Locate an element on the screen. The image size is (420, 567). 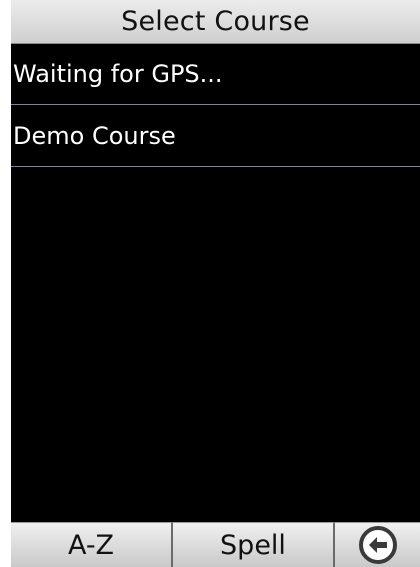
spell-label: Spell is located at coordinates (253, 545).